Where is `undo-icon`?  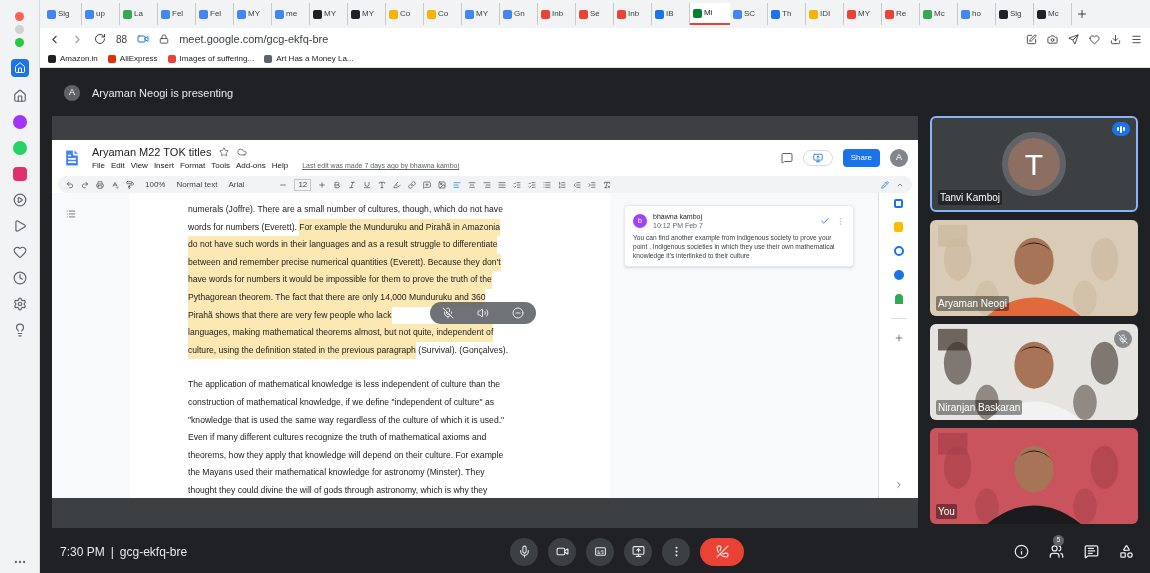
undo-icon is located at coordinates (70, 184).